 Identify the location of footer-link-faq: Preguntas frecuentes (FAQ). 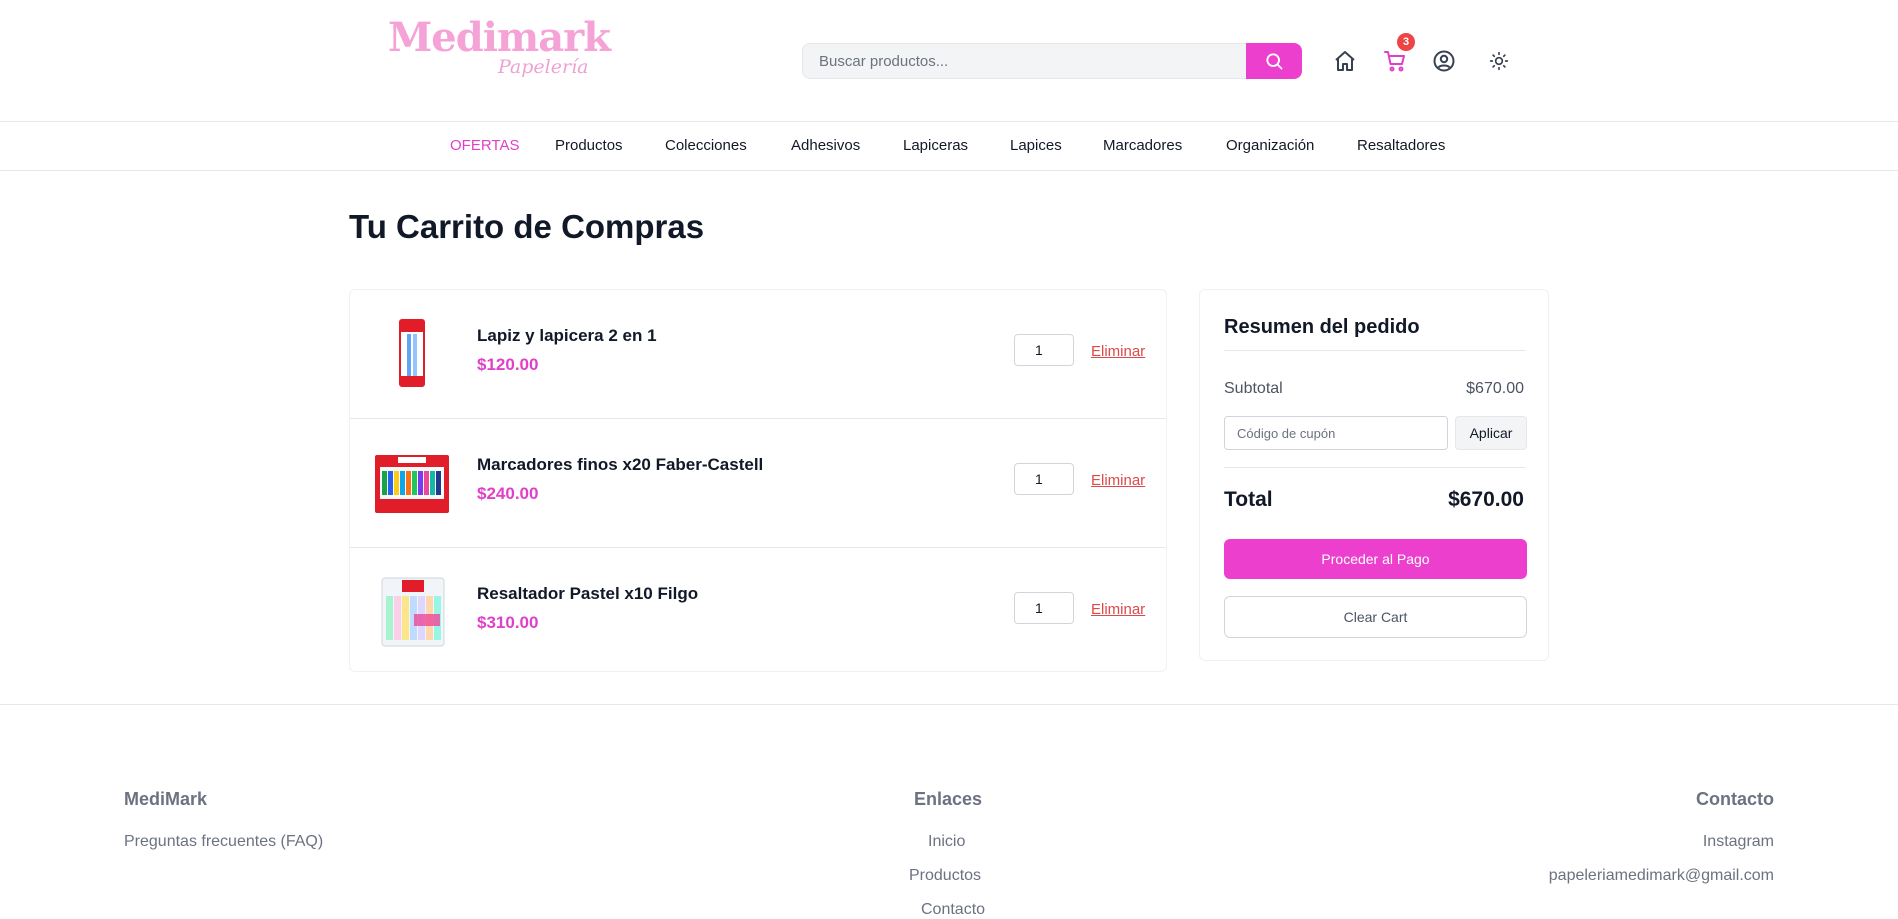
(223, 842).